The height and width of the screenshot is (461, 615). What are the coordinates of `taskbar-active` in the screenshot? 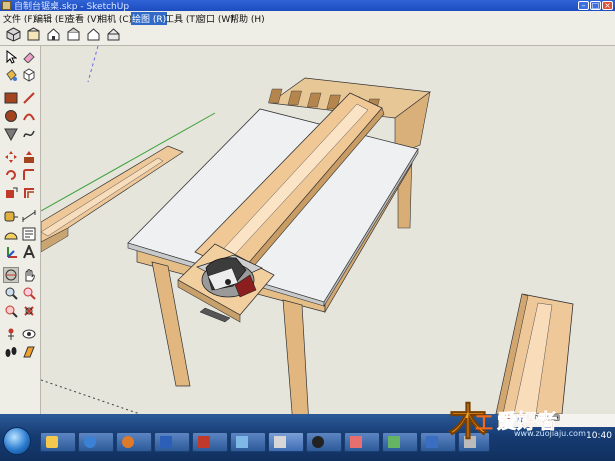 It's located at (286, 442).